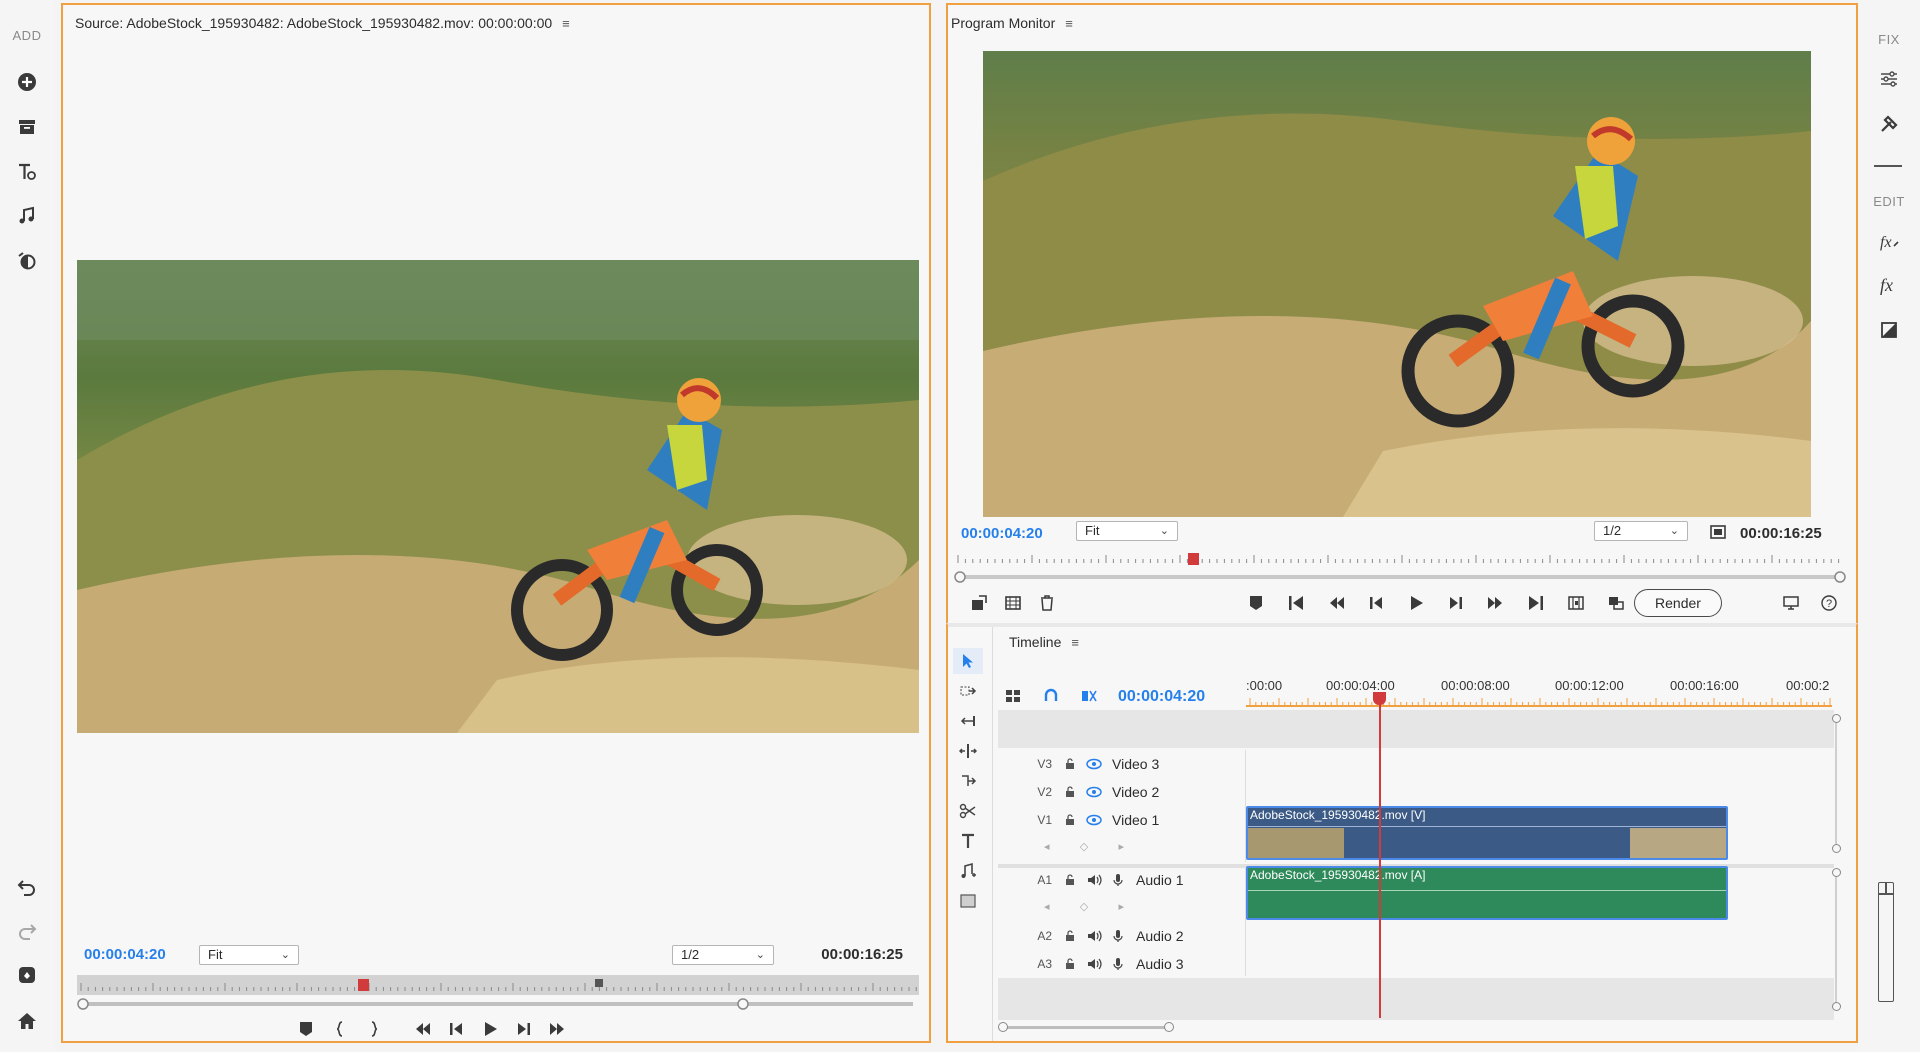  Describe the element at coordinates (27, 931) in the screenshot. I see `redo-icon` at that location.